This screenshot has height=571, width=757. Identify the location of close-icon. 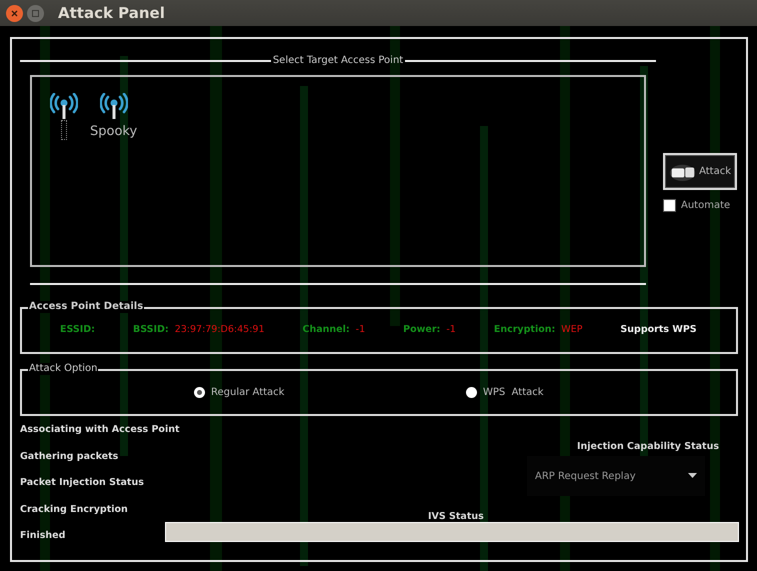
(14, 13).